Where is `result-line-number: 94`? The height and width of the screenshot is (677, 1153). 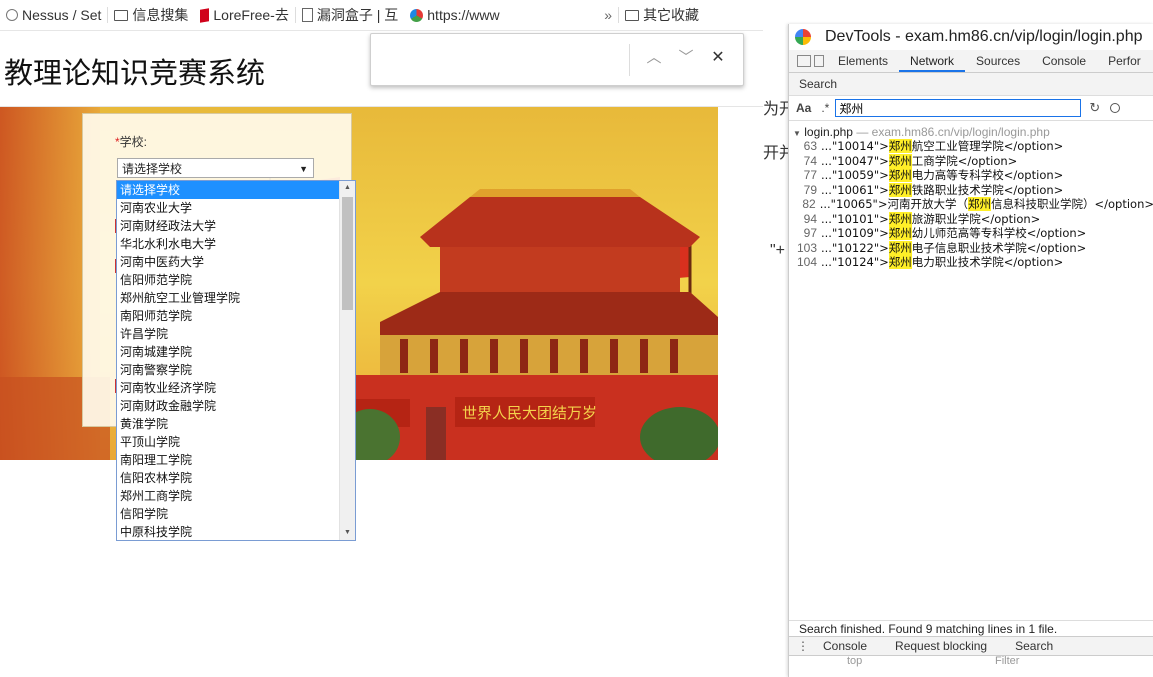
result-line-number: 94 is located at coordinates (810, 218).